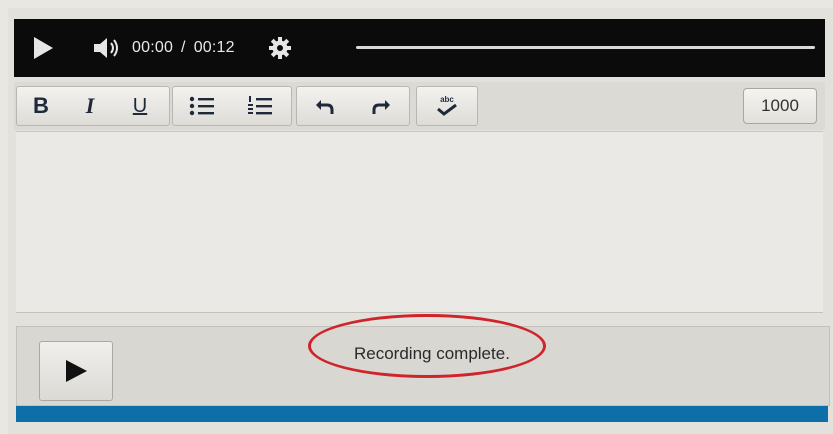 The height and width of the screenshot is (434, 833). Describe the element at coordinates (106, 48) in the screenshot. I see `speaker-icon` at that location.